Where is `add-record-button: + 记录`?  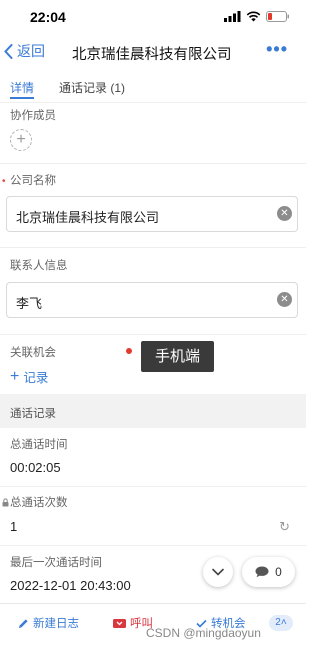 add-record-button: + 记录 is located at coordinates (29, 376).